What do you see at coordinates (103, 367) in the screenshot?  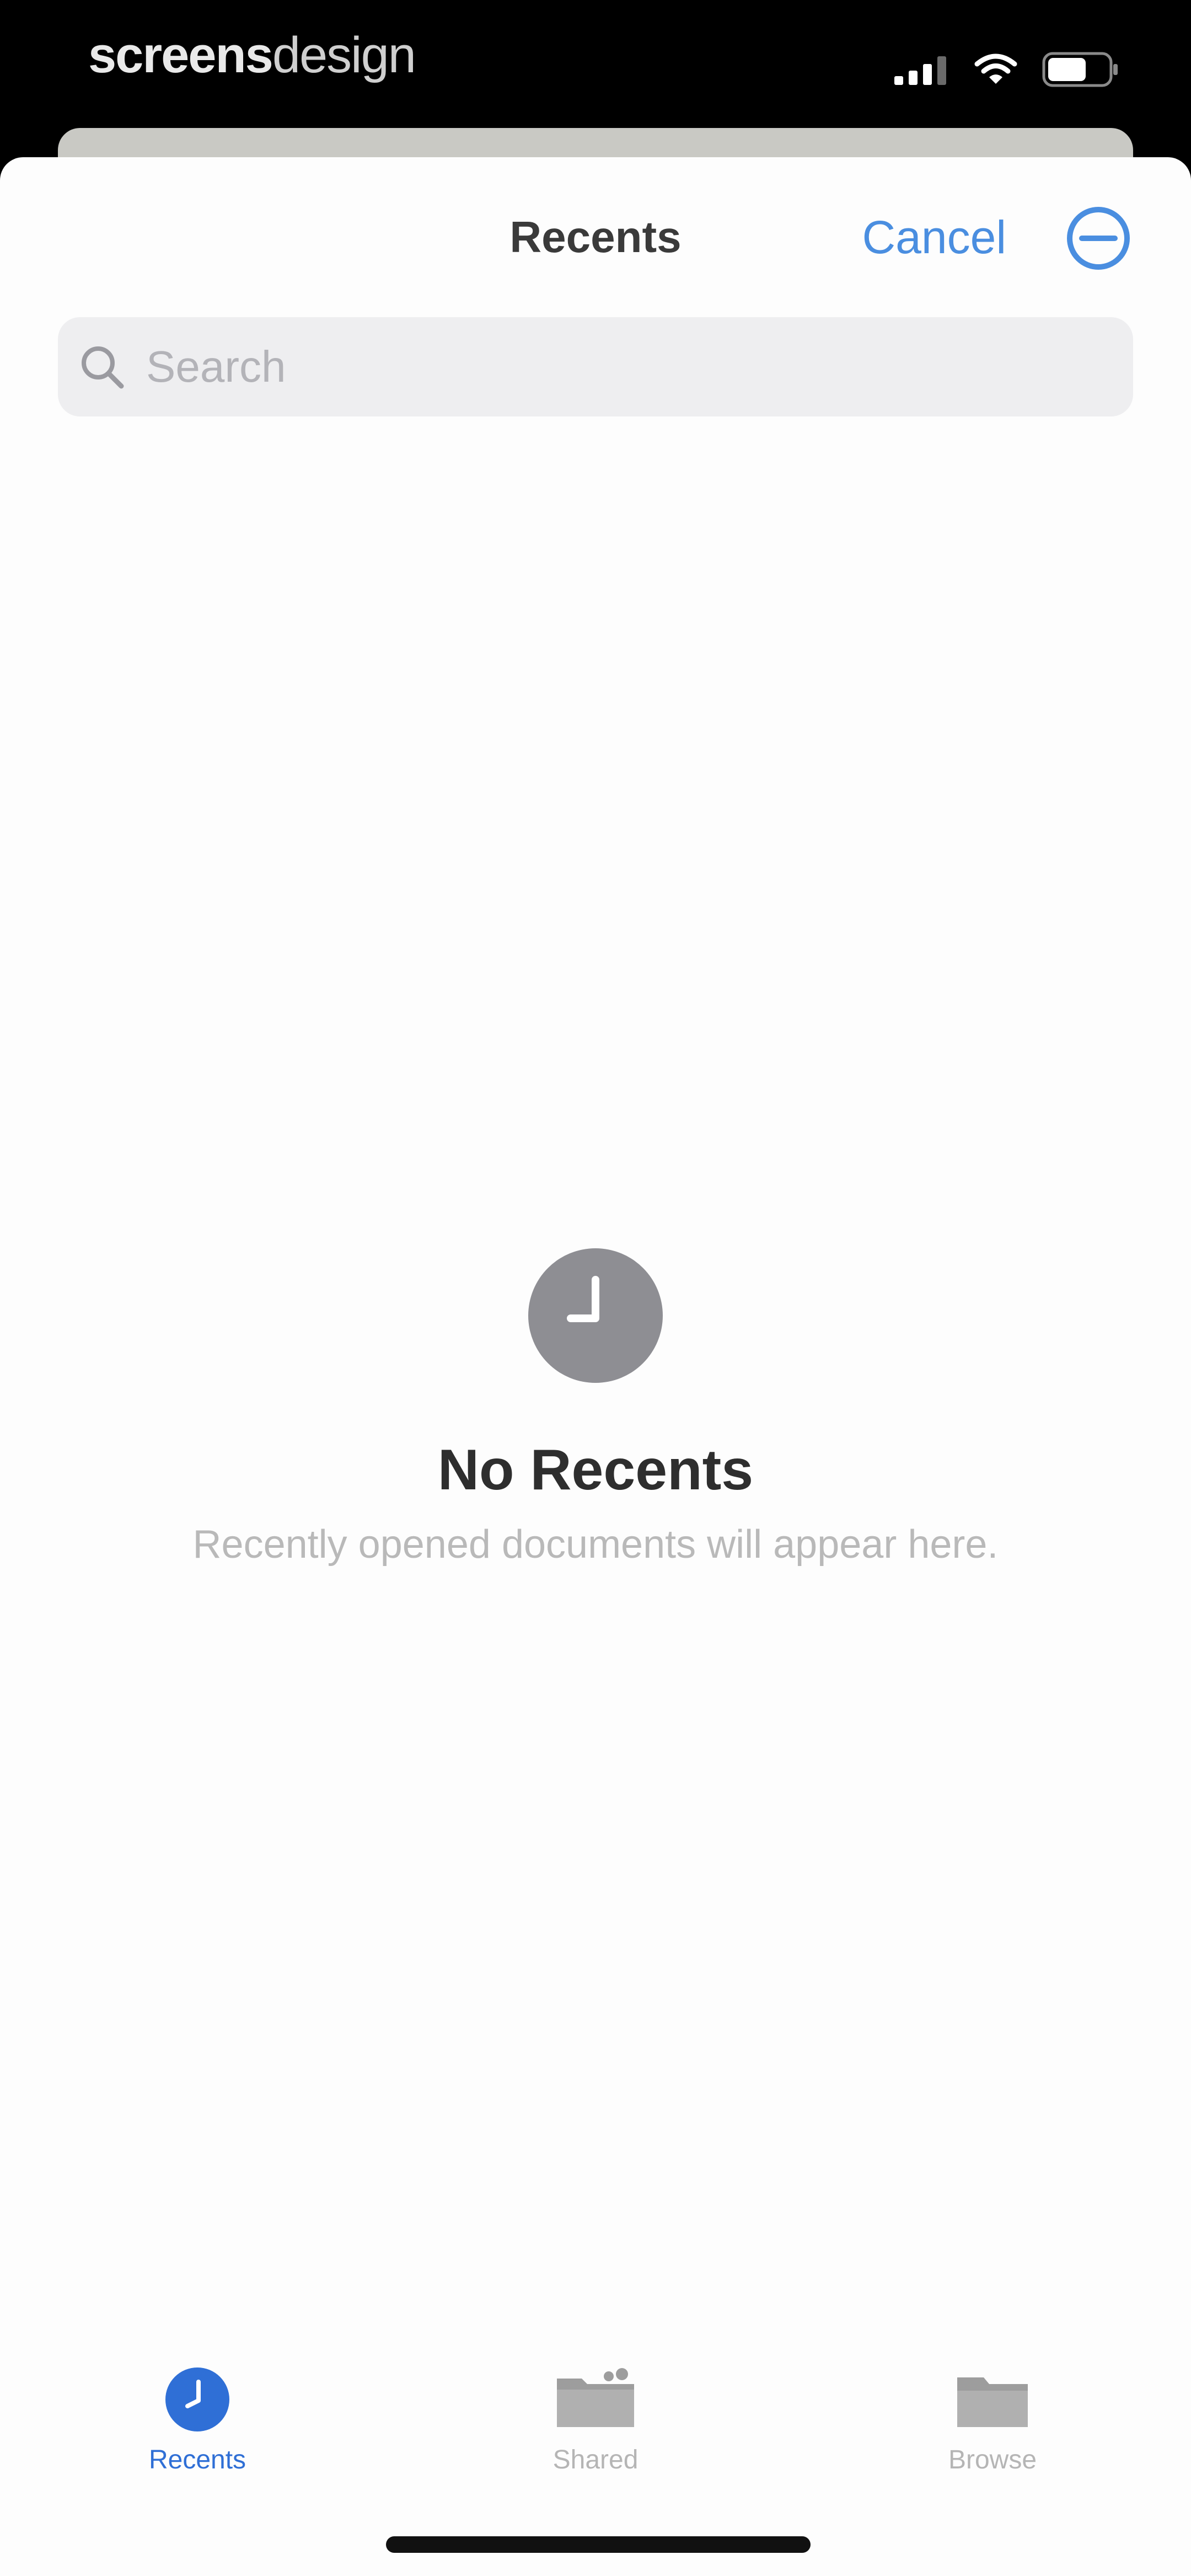 I see `search-icon` at bounding box center [103, 367].